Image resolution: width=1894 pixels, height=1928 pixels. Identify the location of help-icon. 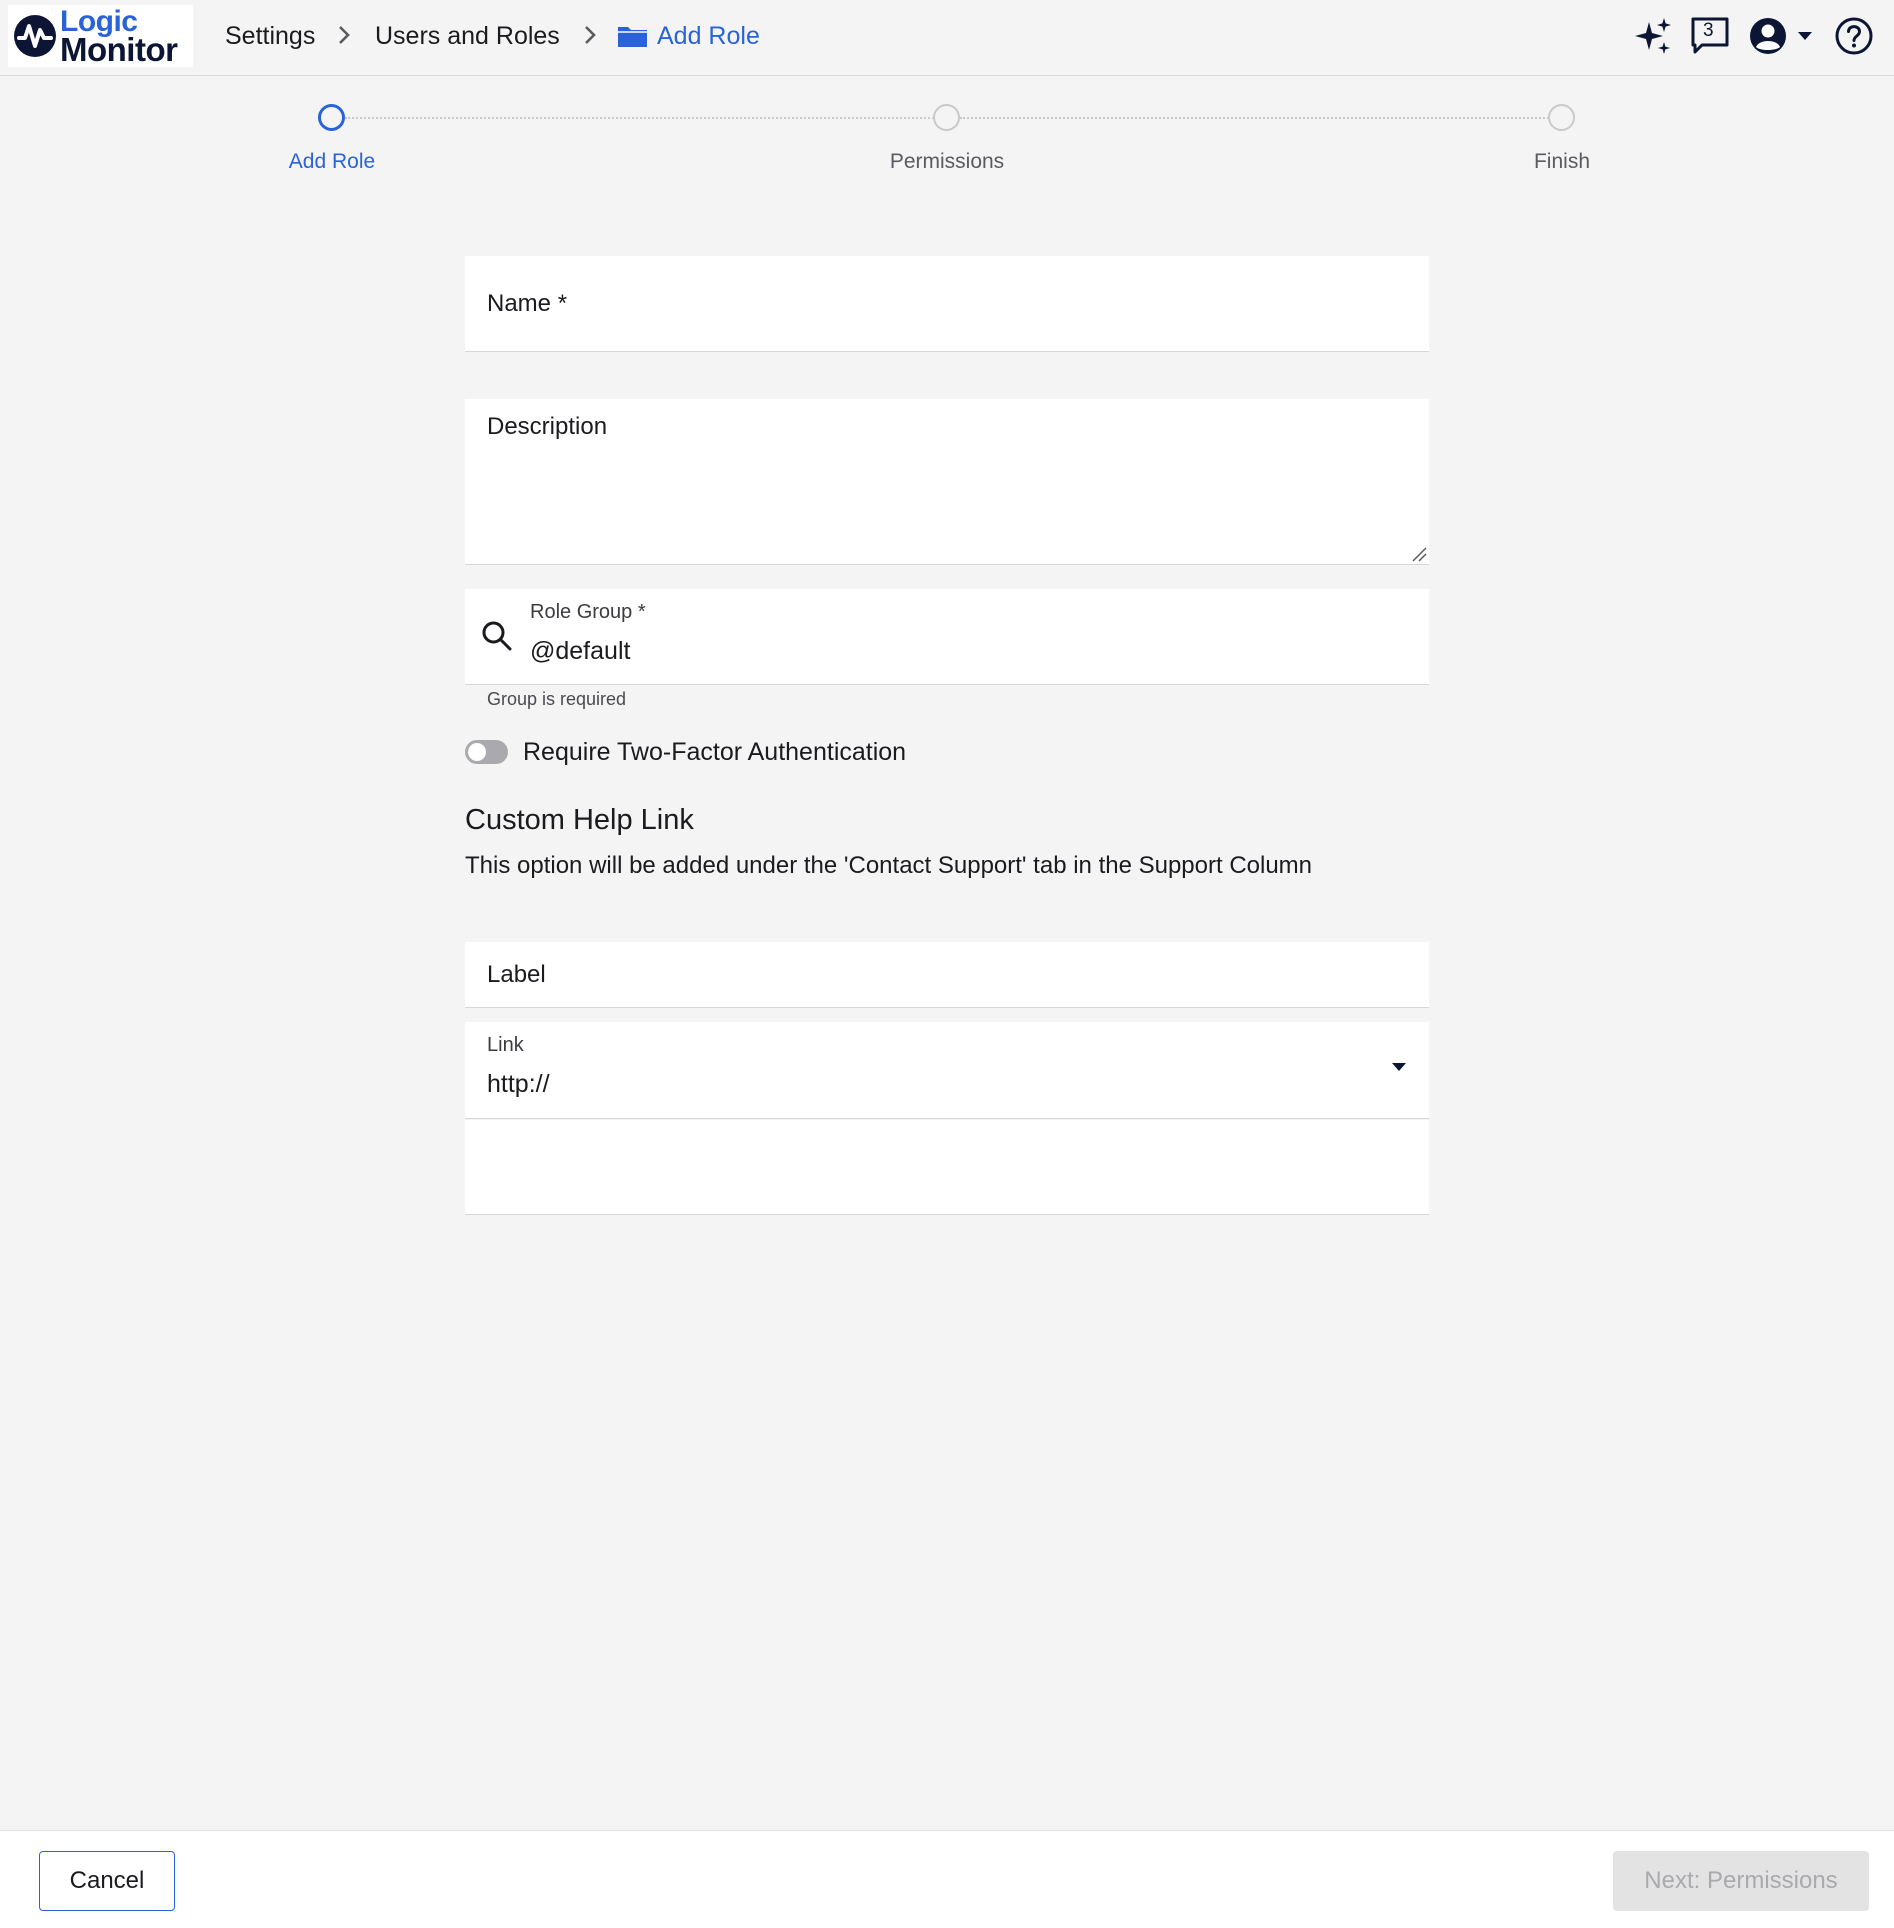
(1854, 36).